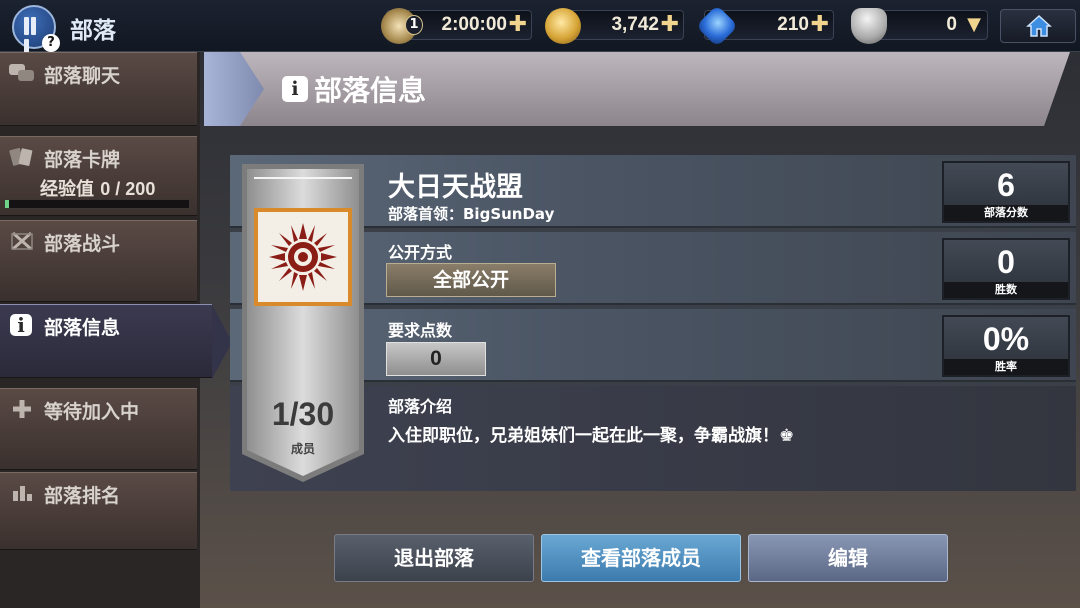  What do you see at coordinates (370, 90) in the screenshot?
I see `page-title: 部落信息` at bounding box center [370, 90].